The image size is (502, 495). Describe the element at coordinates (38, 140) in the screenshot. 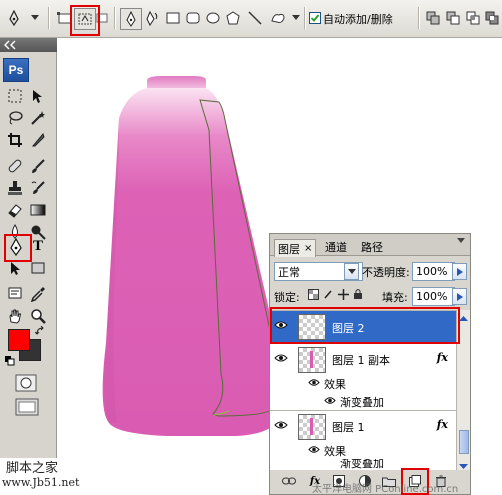

I see `slice-tool-icon` at that location.